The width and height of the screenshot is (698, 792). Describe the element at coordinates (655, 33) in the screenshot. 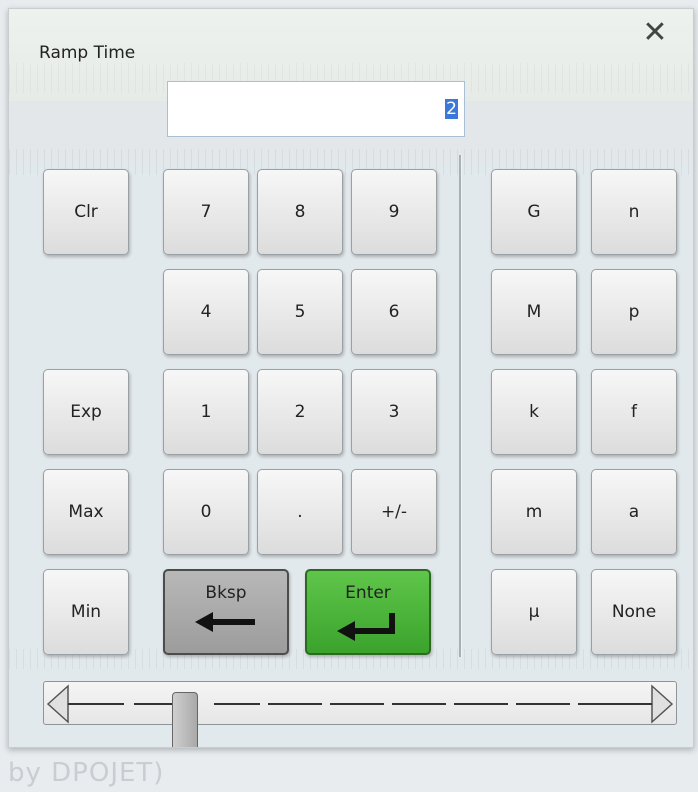

I see `close-icon: ✕` at that location.